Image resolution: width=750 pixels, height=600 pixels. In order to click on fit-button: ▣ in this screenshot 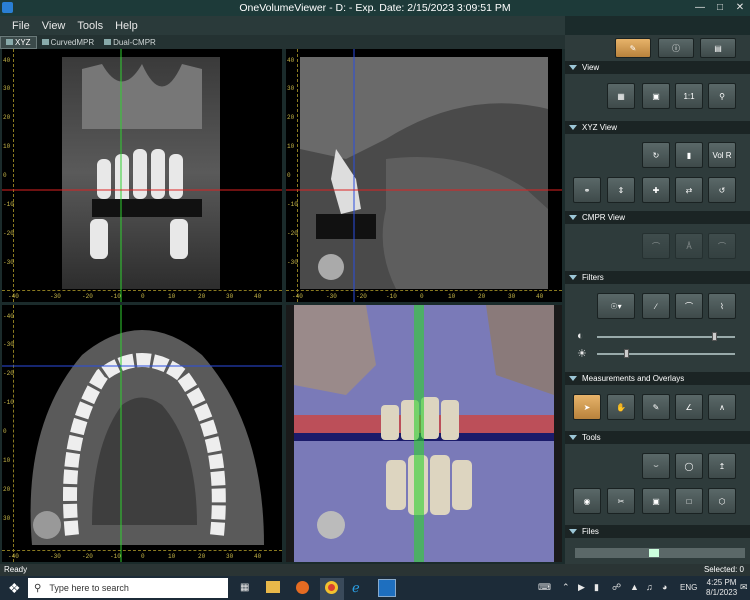, I will do `click(656, 96)`.